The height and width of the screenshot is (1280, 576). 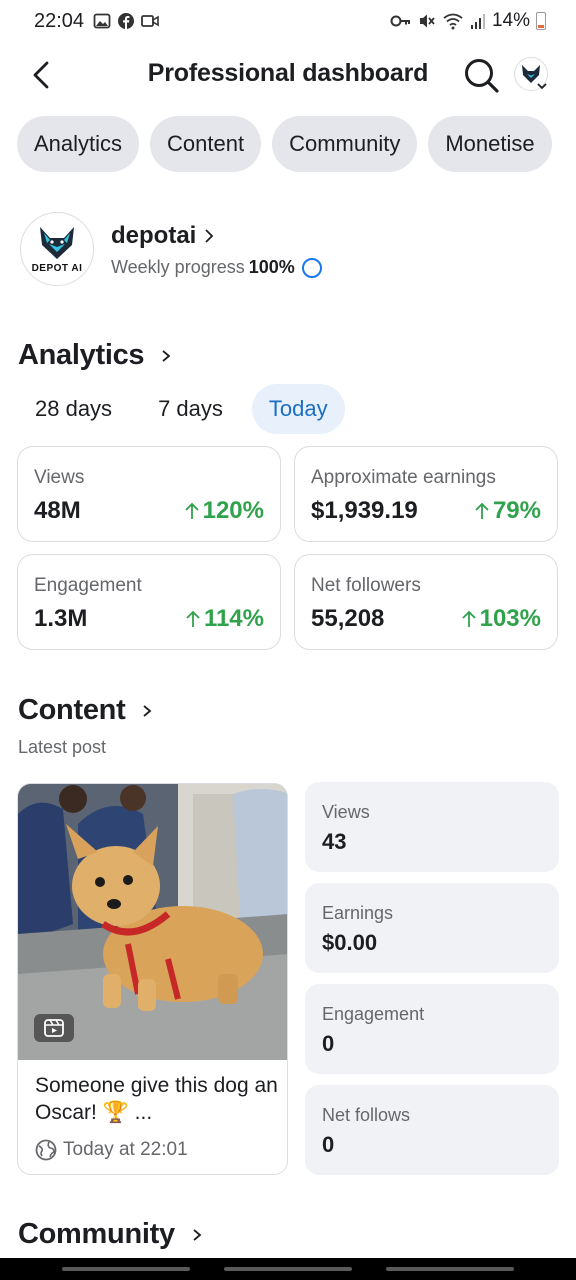 What do you see at coordinates (62, 747) in the screenshot?
I see `latest-post-label: Latest post` at bounding box center [62, 747].